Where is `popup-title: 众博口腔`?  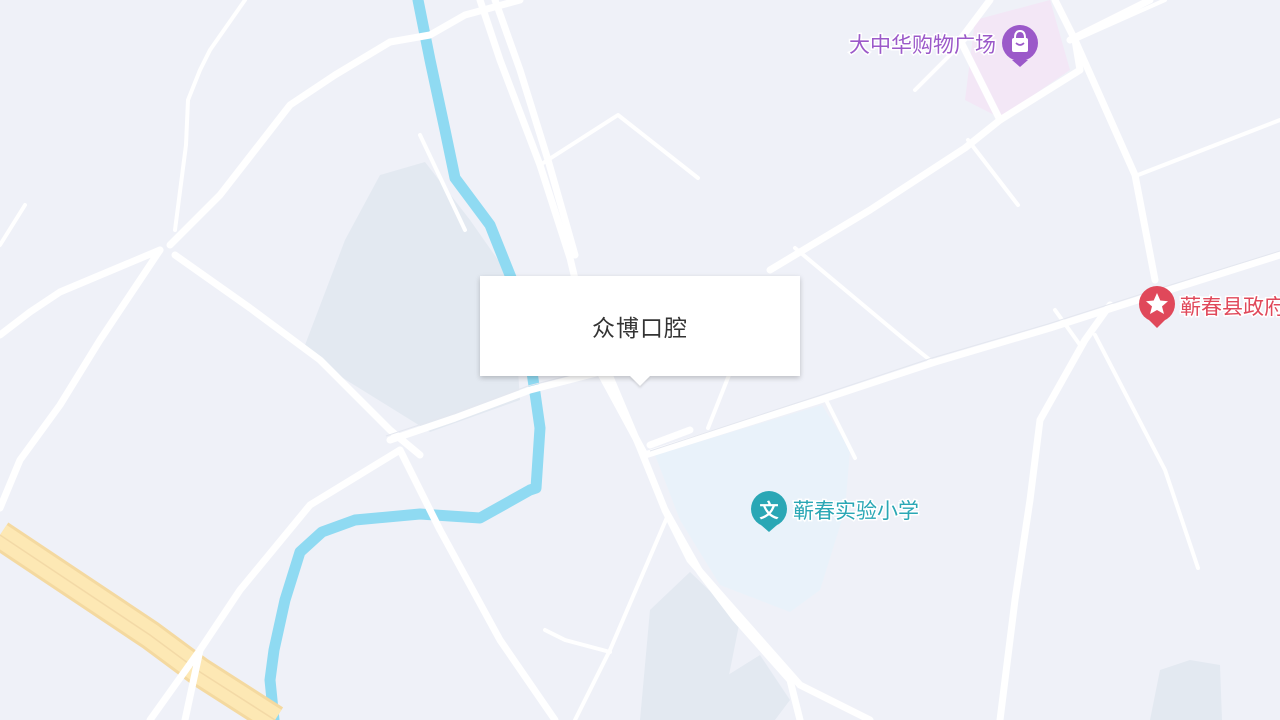 popup-title: 众博口腔 is located at coordinates (640, 329).